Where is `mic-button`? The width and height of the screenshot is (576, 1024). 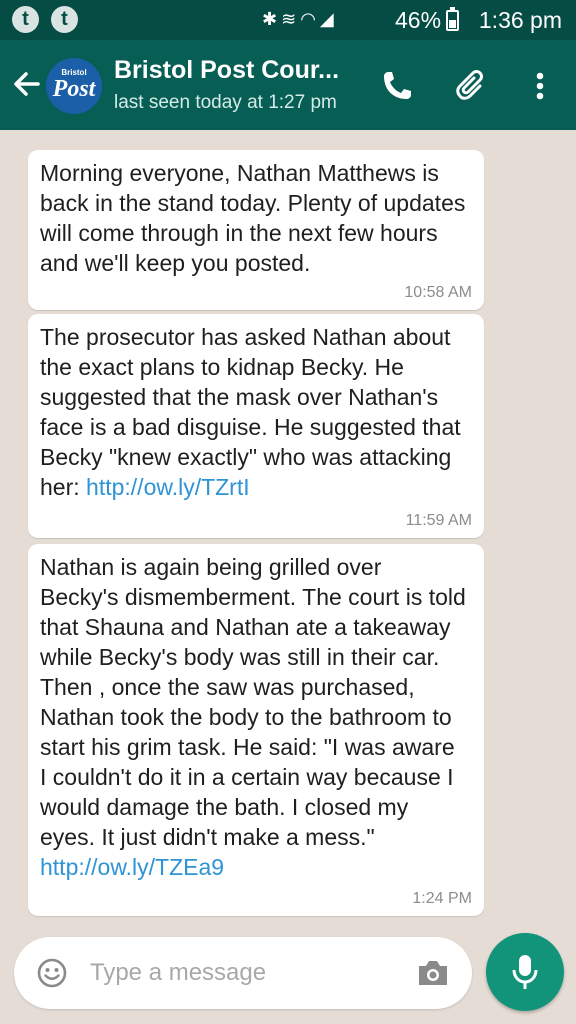 mic-button is located at coordinates (525, 972).